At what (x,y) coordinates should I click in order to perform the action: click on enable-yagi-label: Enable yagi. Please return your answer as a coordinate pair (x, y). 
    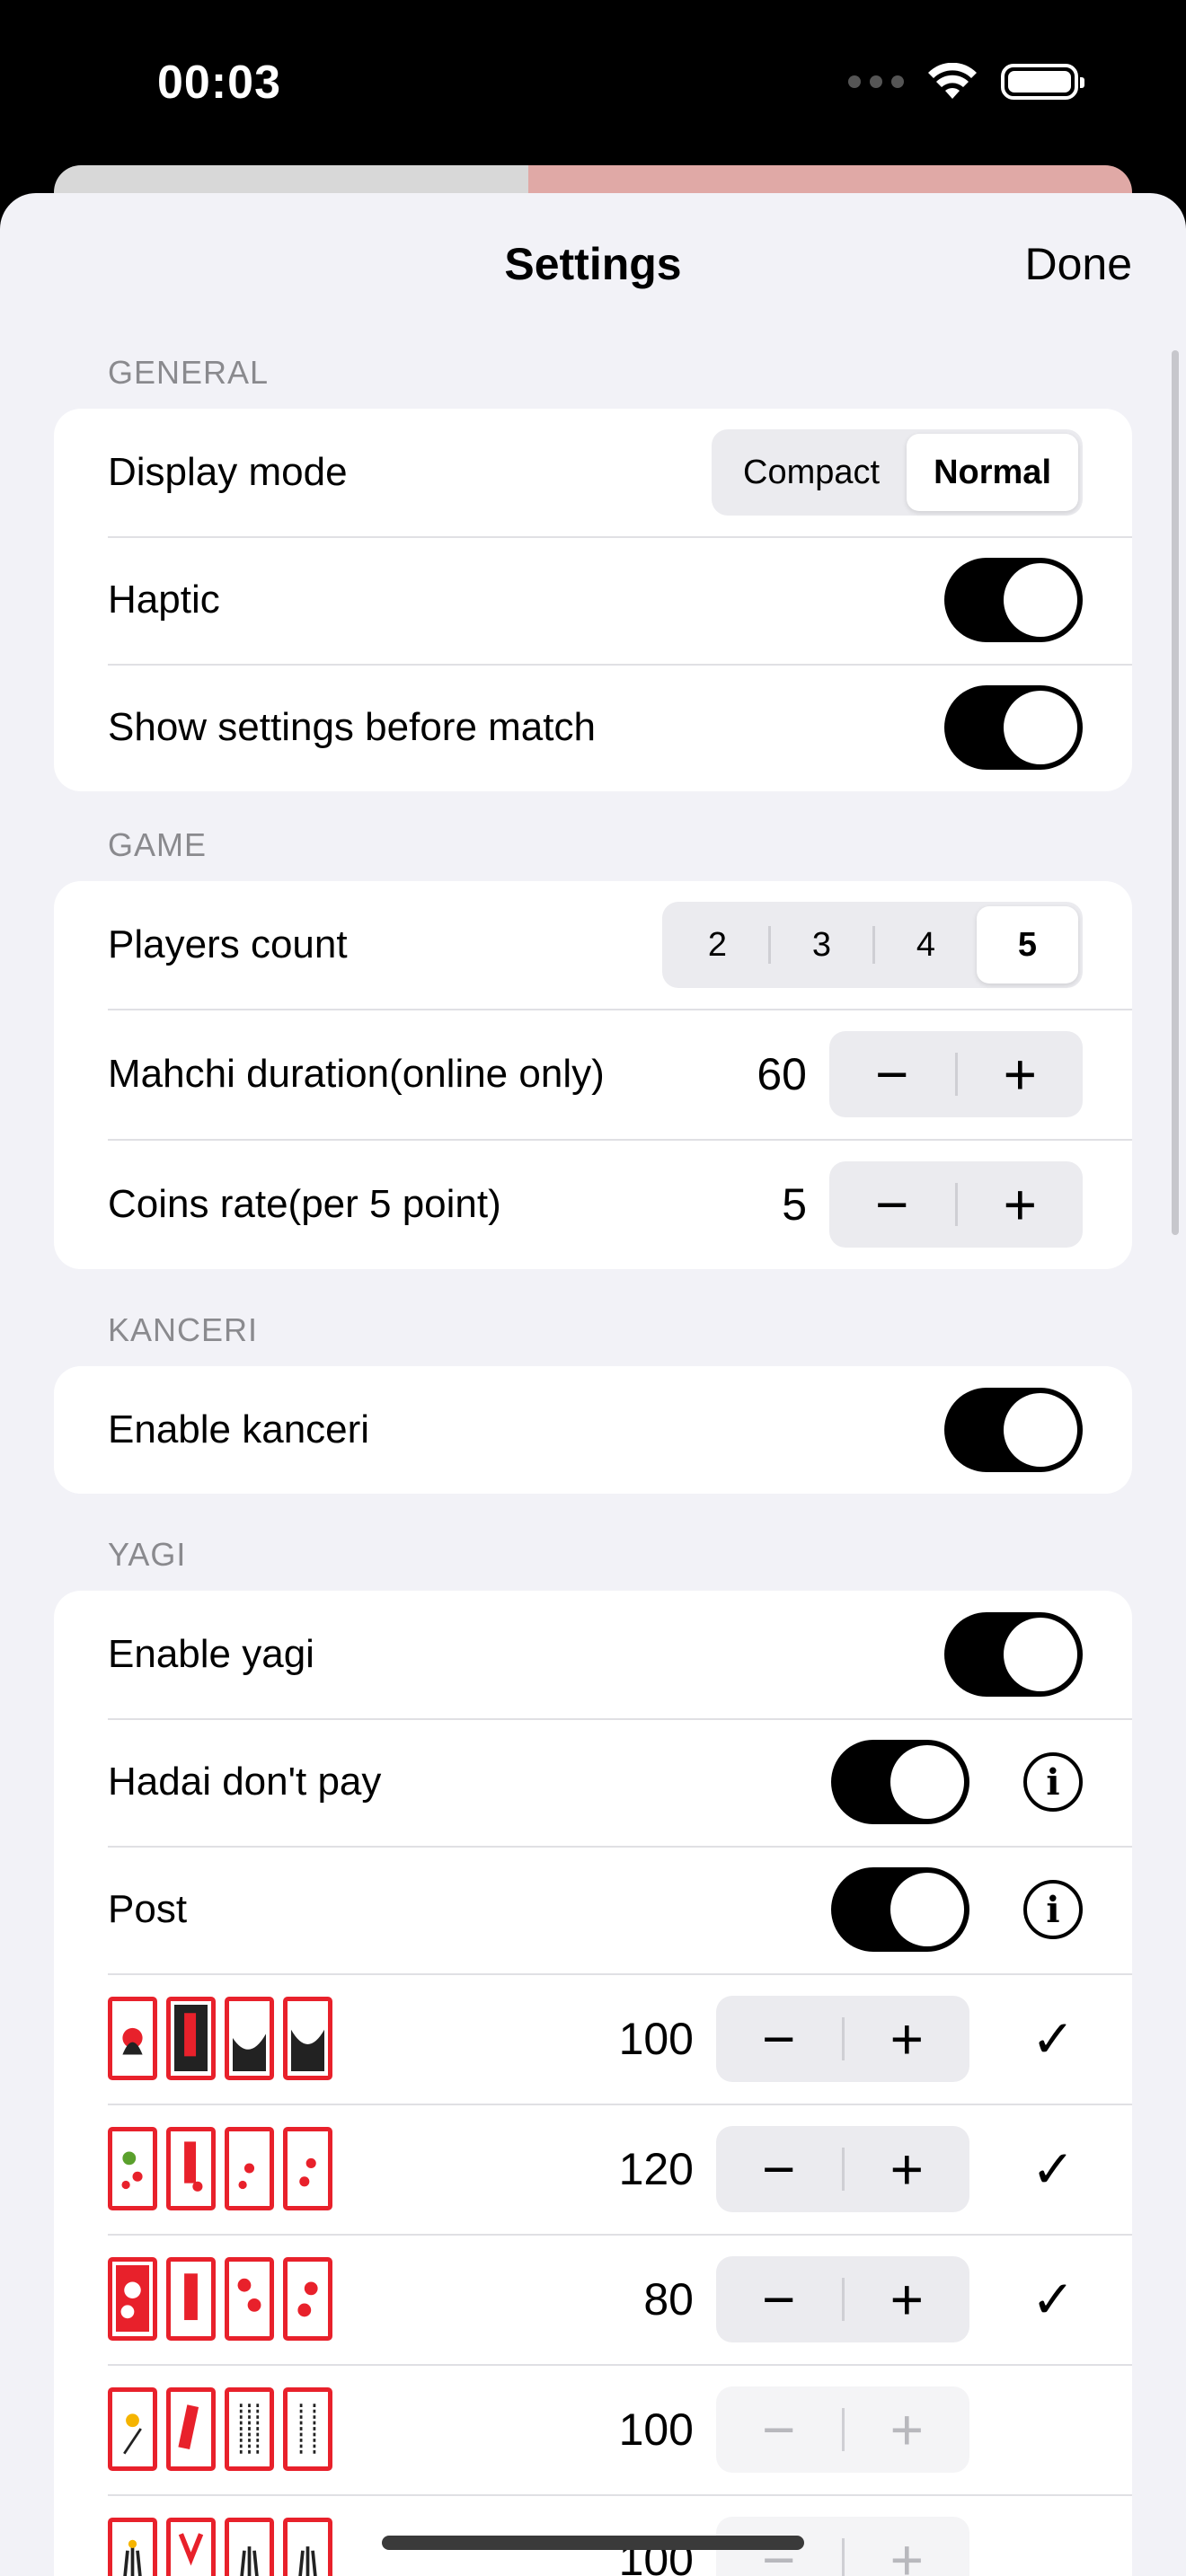
    Looking at the image, I should click on (211, 1654).